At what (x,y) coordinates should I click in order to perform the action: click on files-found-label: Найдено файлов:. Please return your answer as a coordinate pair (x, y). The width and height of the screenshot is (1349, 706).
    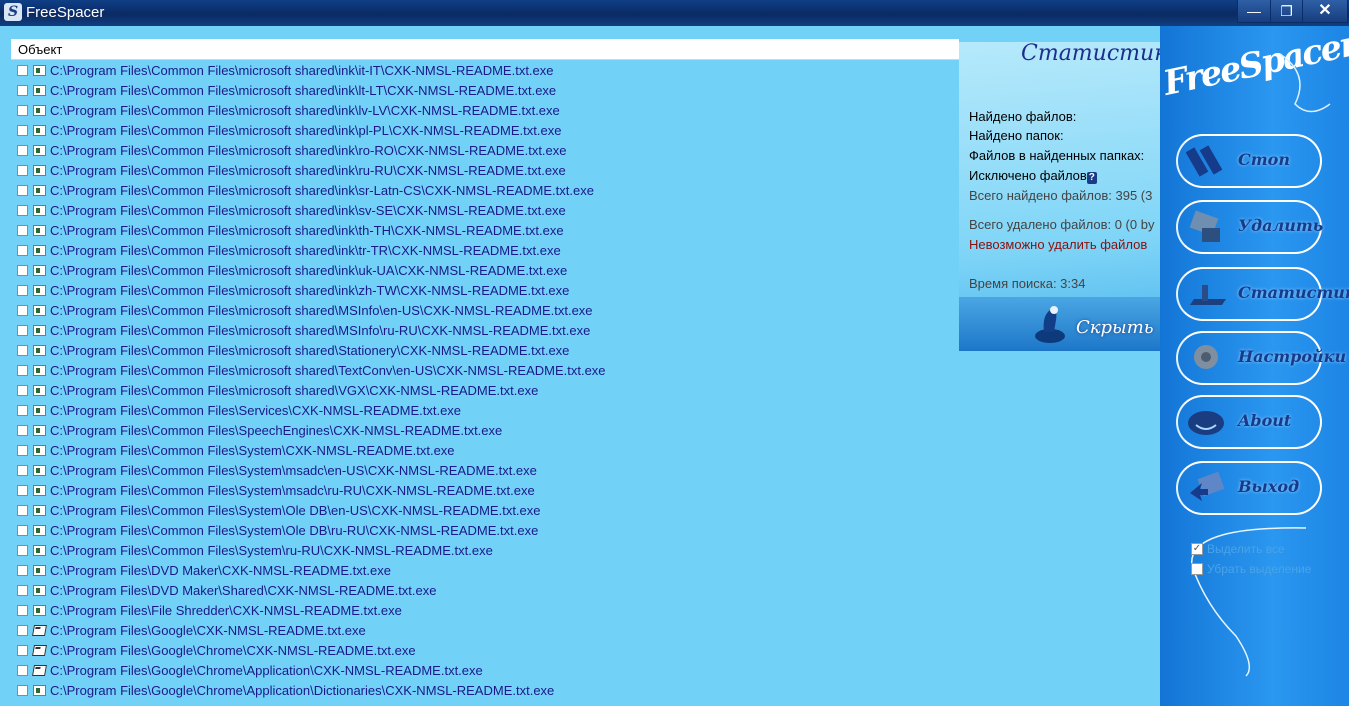
    Looking at the image, I should click on (1023, 116).